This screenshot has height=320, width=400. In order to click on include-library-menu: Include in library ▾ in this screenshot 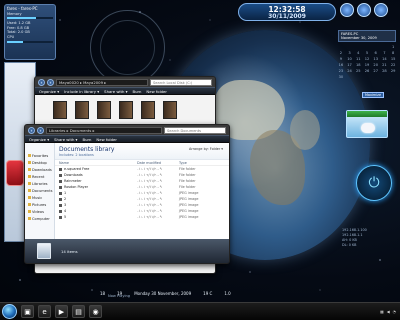, I will do `click(81, 91)`.